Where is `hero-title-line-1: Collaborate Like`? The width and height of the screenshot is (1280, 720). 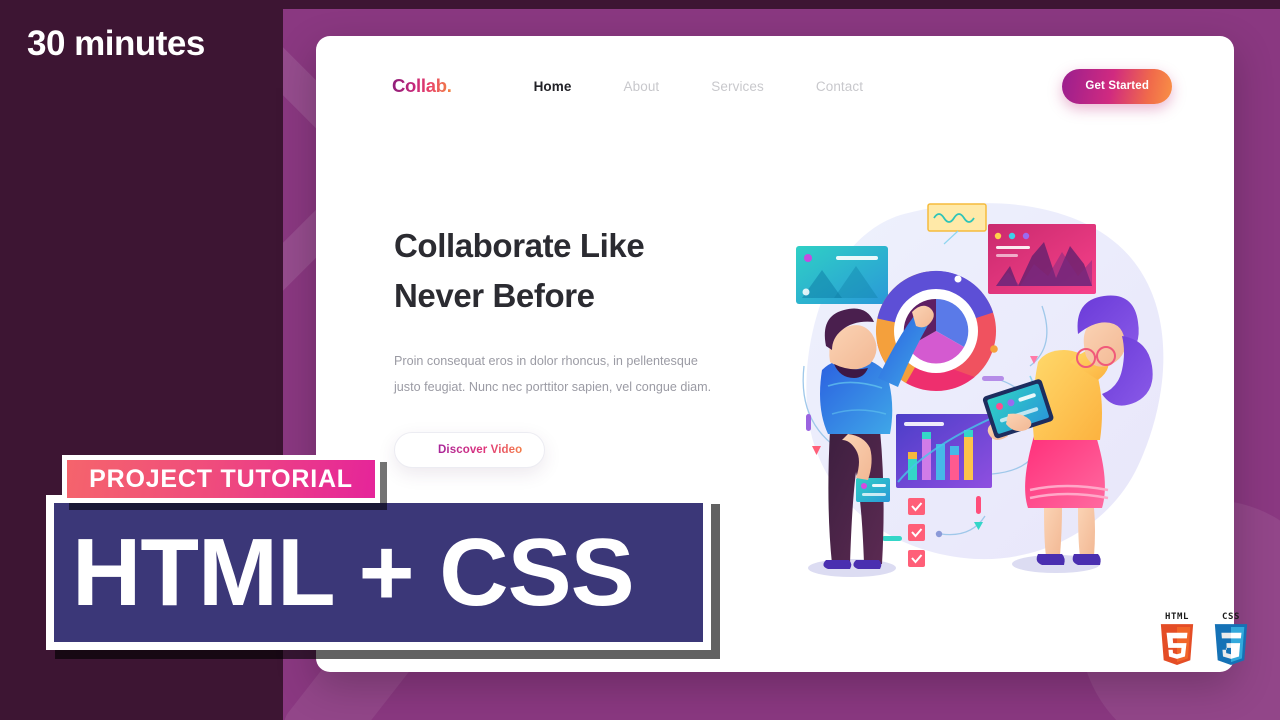
hero-title-line-1: Collaborate Like is located at coordinates (519, 245).